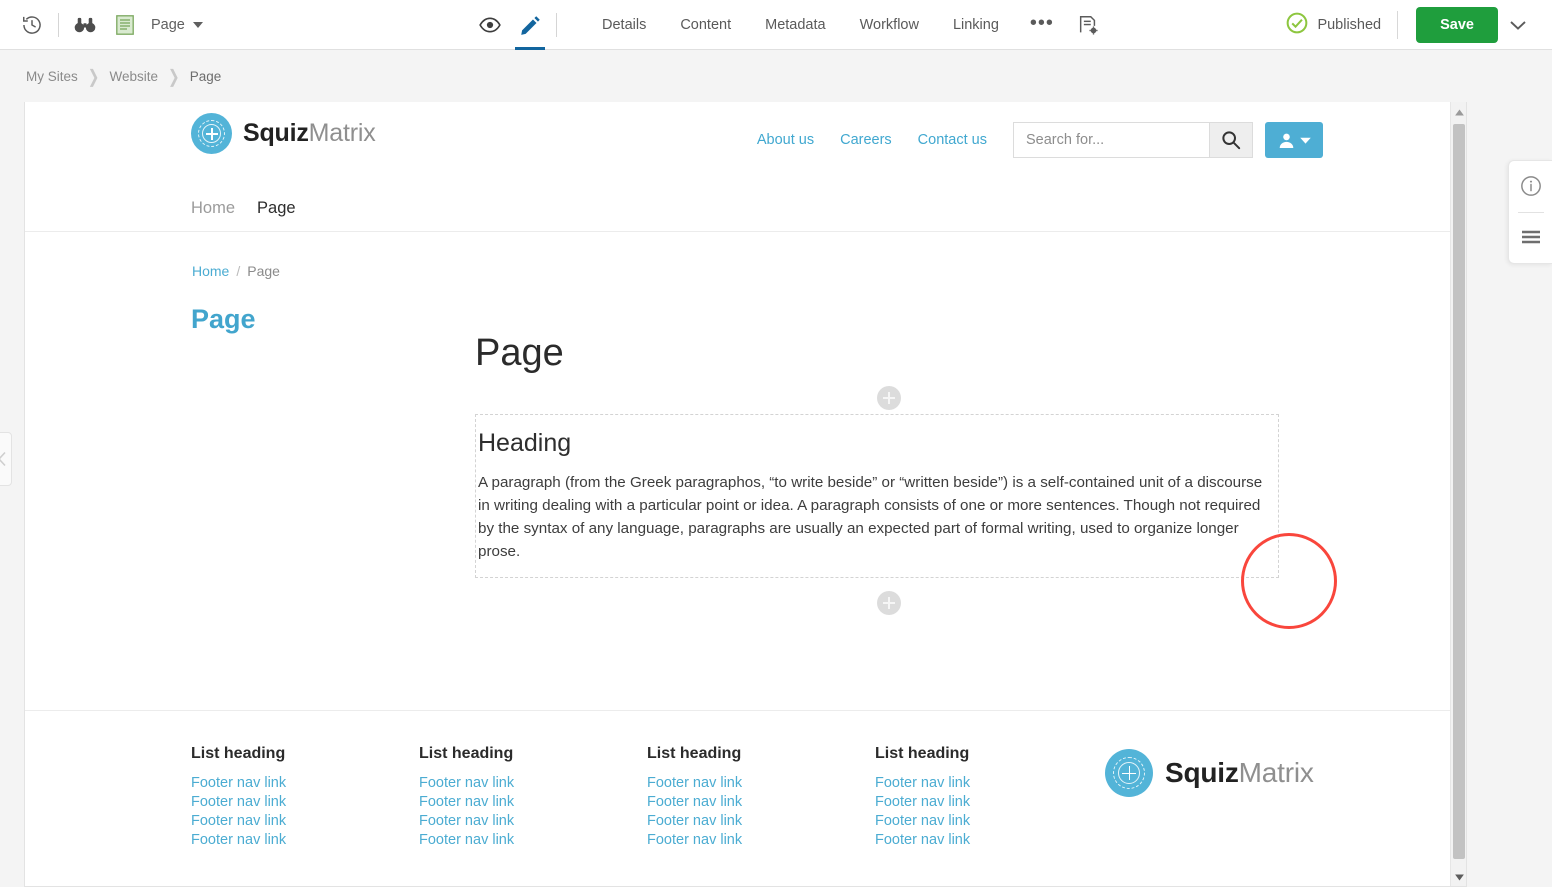  I want to click on site-utility-nav: About us Careers Contact us, so click(1040, 140).